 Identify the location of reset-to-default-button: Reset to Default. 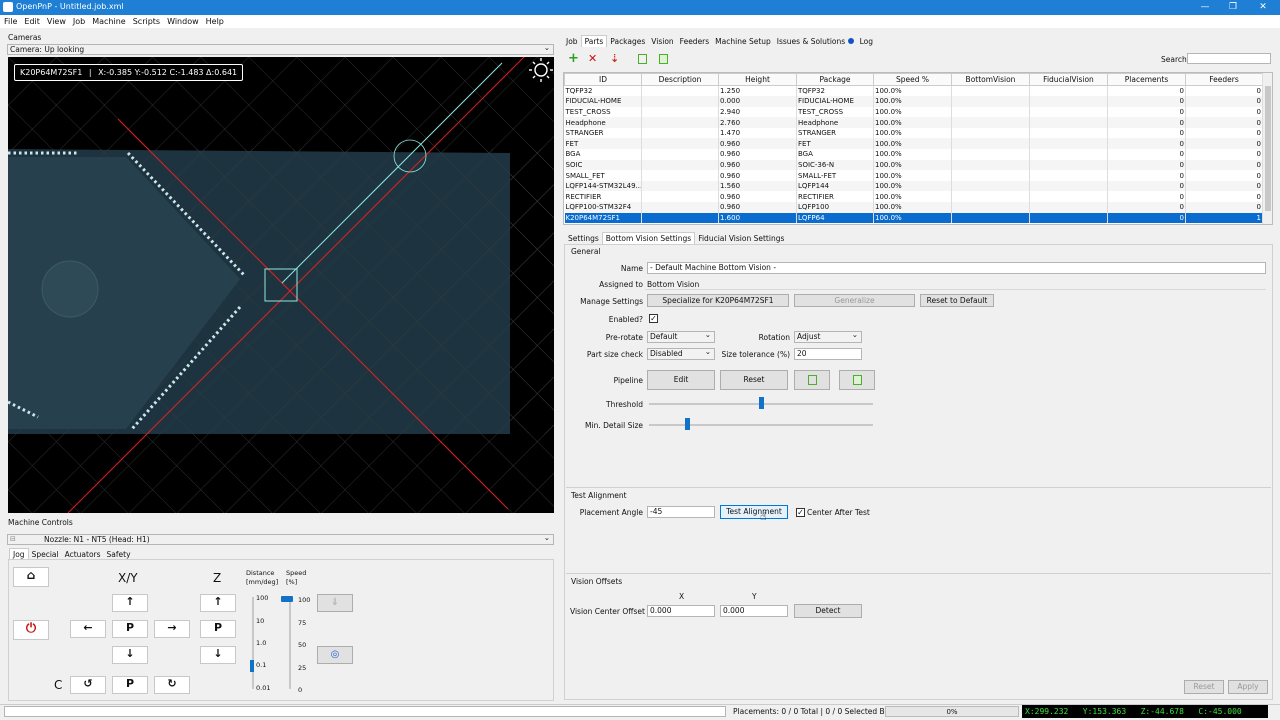
(957, 300).